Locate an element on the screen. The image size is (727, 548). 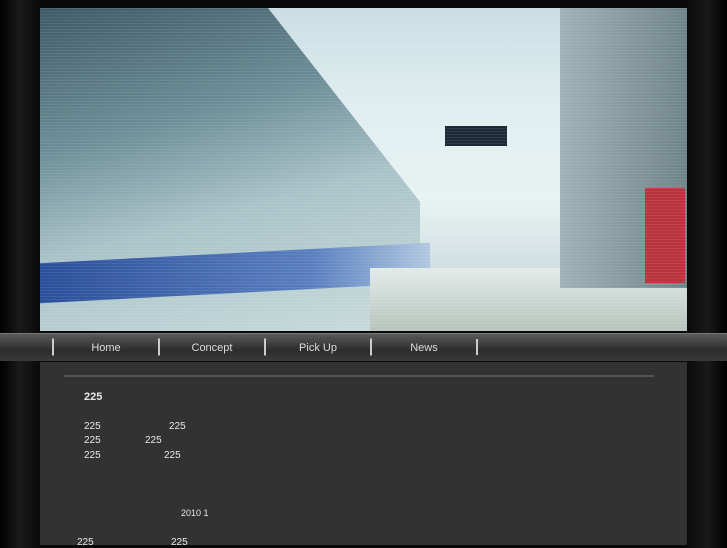
nav-divider is located at coordinates (477, 347).